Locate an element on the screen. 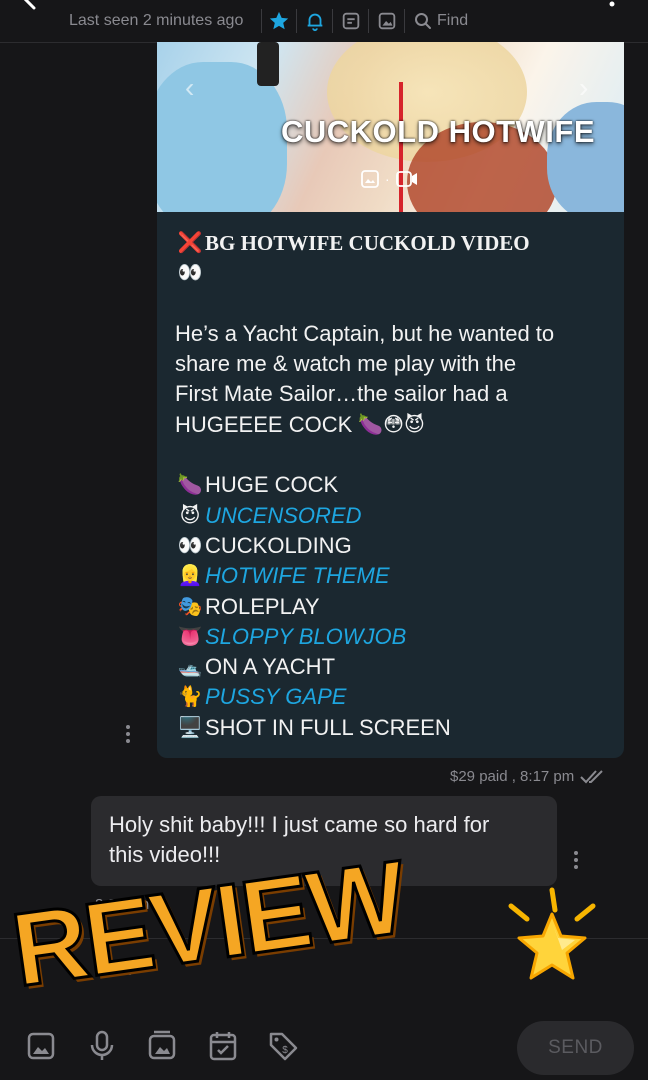 This screenshot has height=1080, width=648. body-line: He’s a Yacht Captain, but he wanted to is located at coordinates (365, 333).